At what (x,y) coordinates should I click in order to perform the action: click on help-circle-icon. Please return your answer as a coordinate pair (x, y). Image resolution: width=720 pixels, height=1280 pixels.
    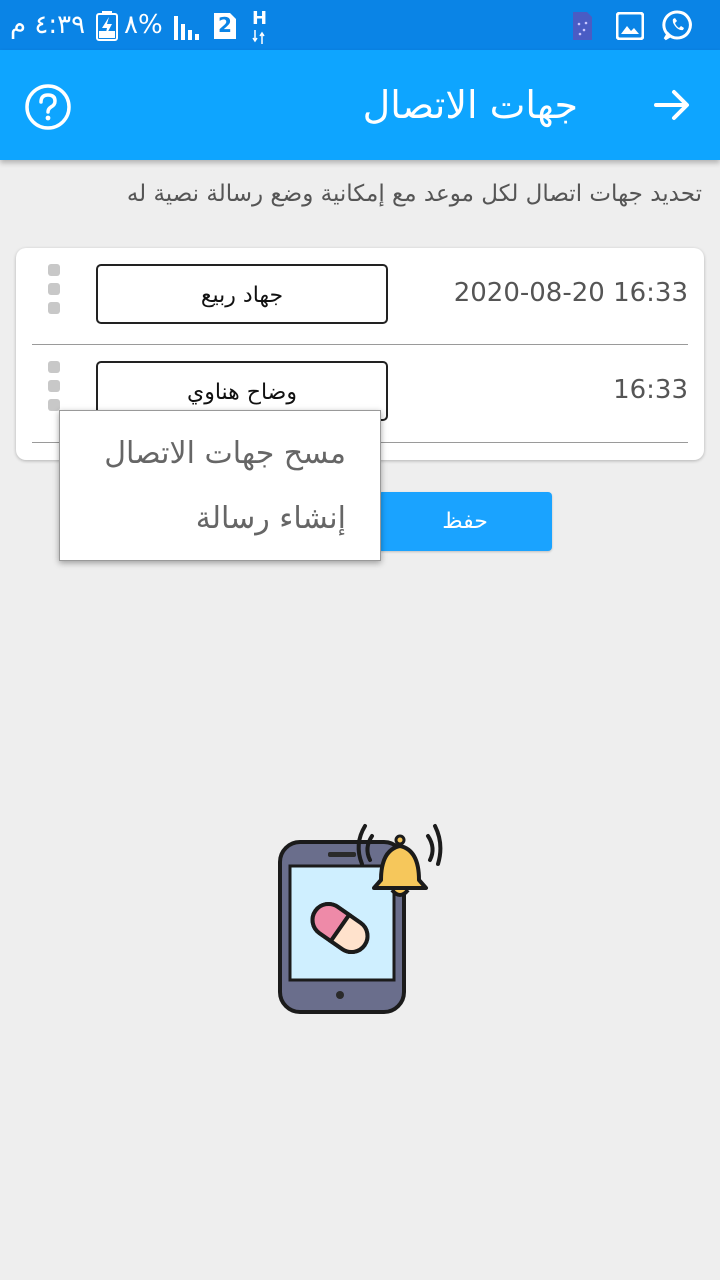
    Looking at the image, I should click on (48, 107).